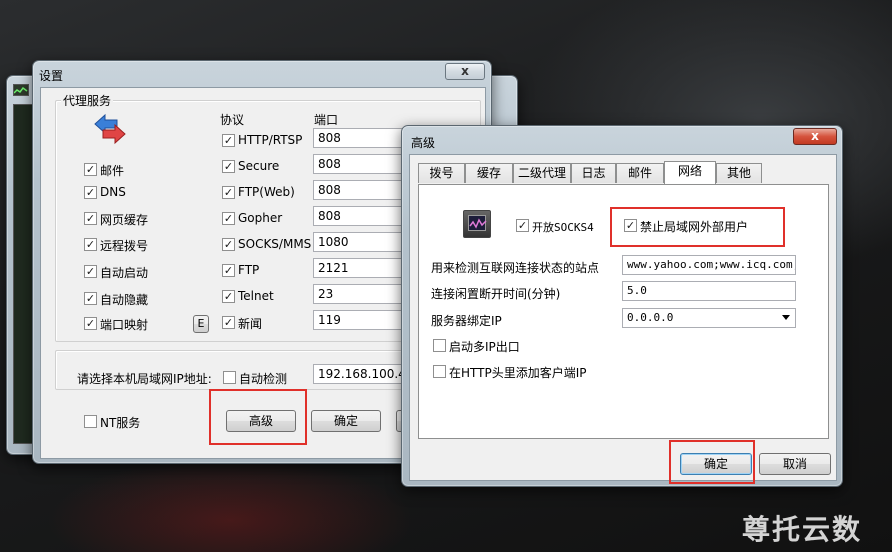 Image resolution: width=892 pixels, height=552 pixels. I want to click on protocol-label: FTP(Web), so click(266, 192).